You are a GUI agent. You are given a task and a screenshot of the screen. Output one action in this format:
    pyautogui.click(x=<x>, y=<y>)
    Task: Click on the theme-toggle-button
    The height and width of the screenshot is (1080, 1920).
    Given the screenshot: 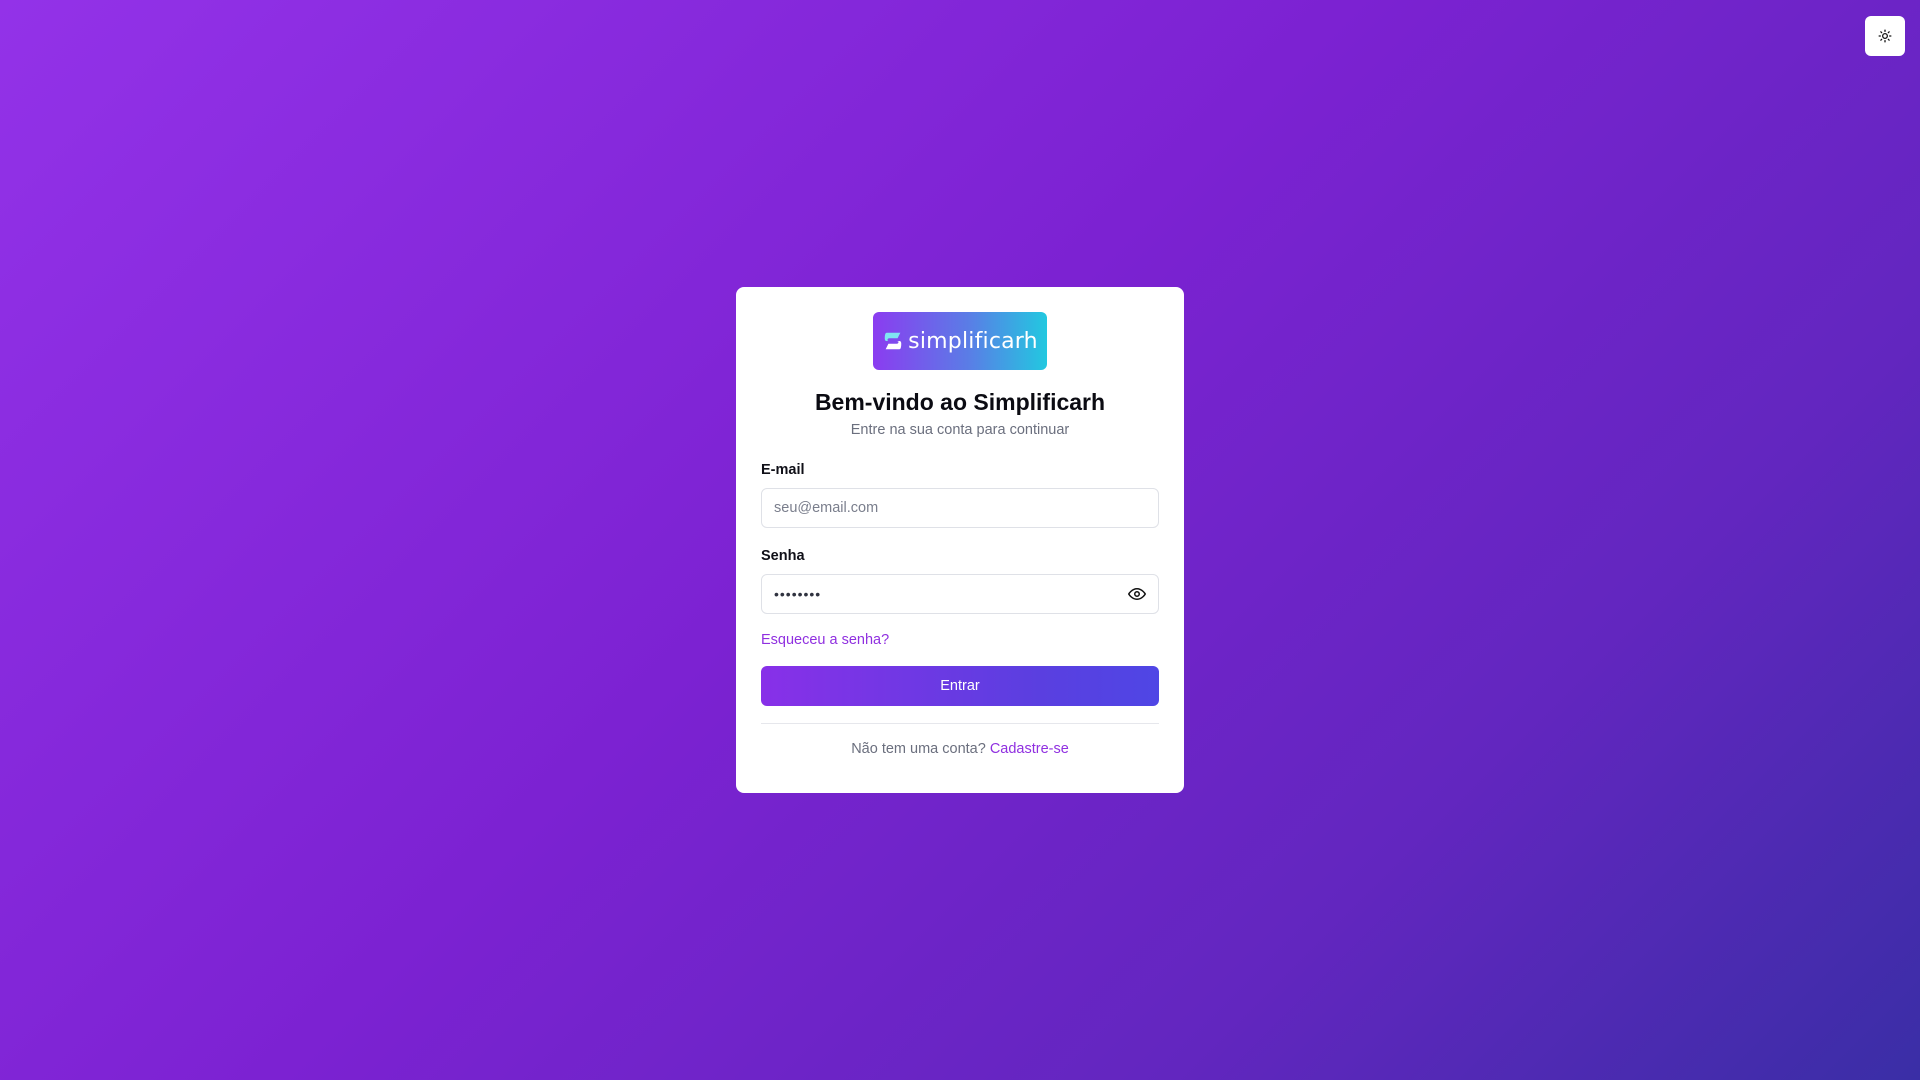 What is the action you would take?
    pyautogui.click(x=1885, y=36)
    